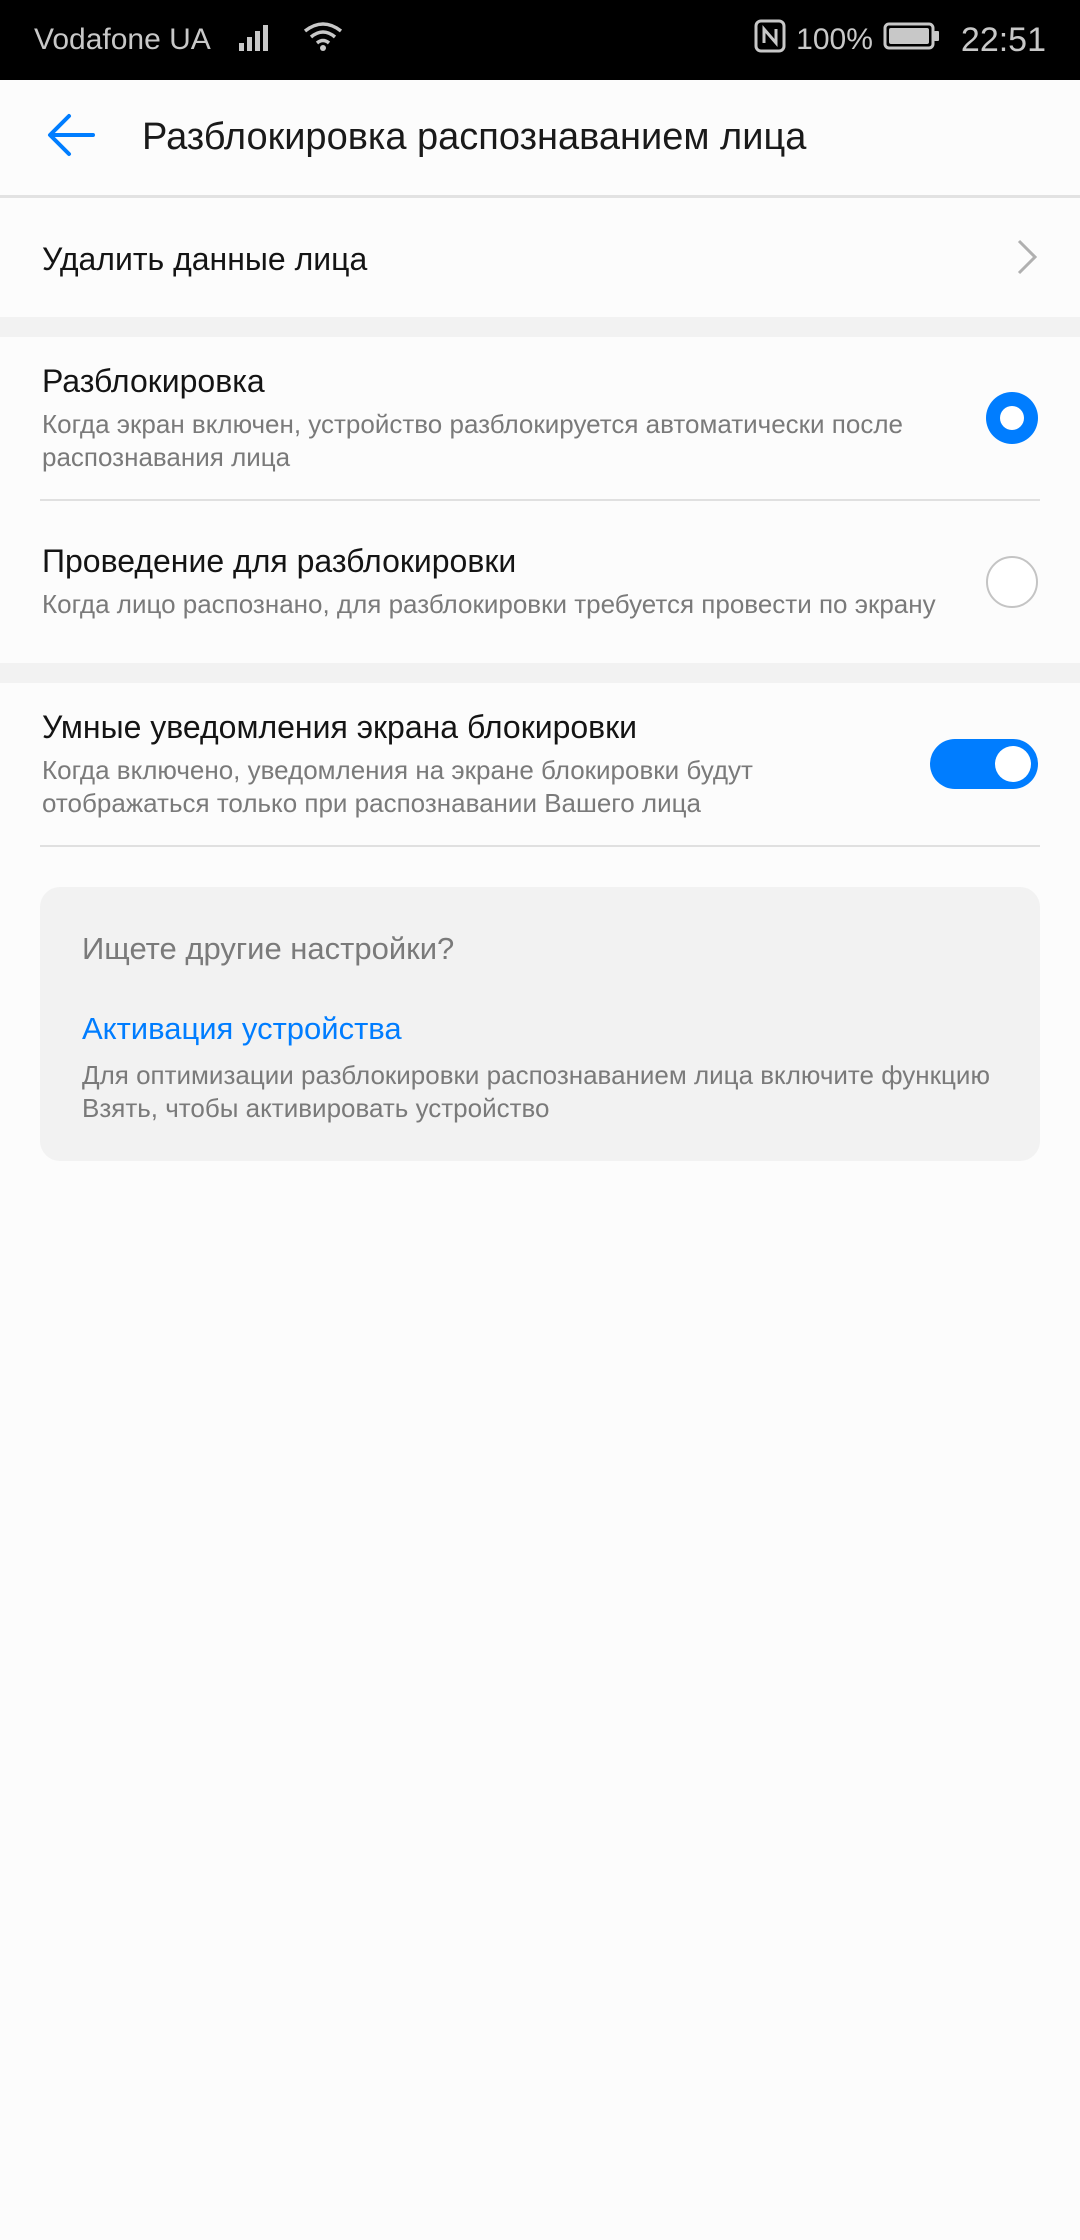 This screenshot has height=2240, width=1080. Describe the element at coordinates (242, 1029) in the screenshot. I see `device-activation-link: Активация устройства` at that location.